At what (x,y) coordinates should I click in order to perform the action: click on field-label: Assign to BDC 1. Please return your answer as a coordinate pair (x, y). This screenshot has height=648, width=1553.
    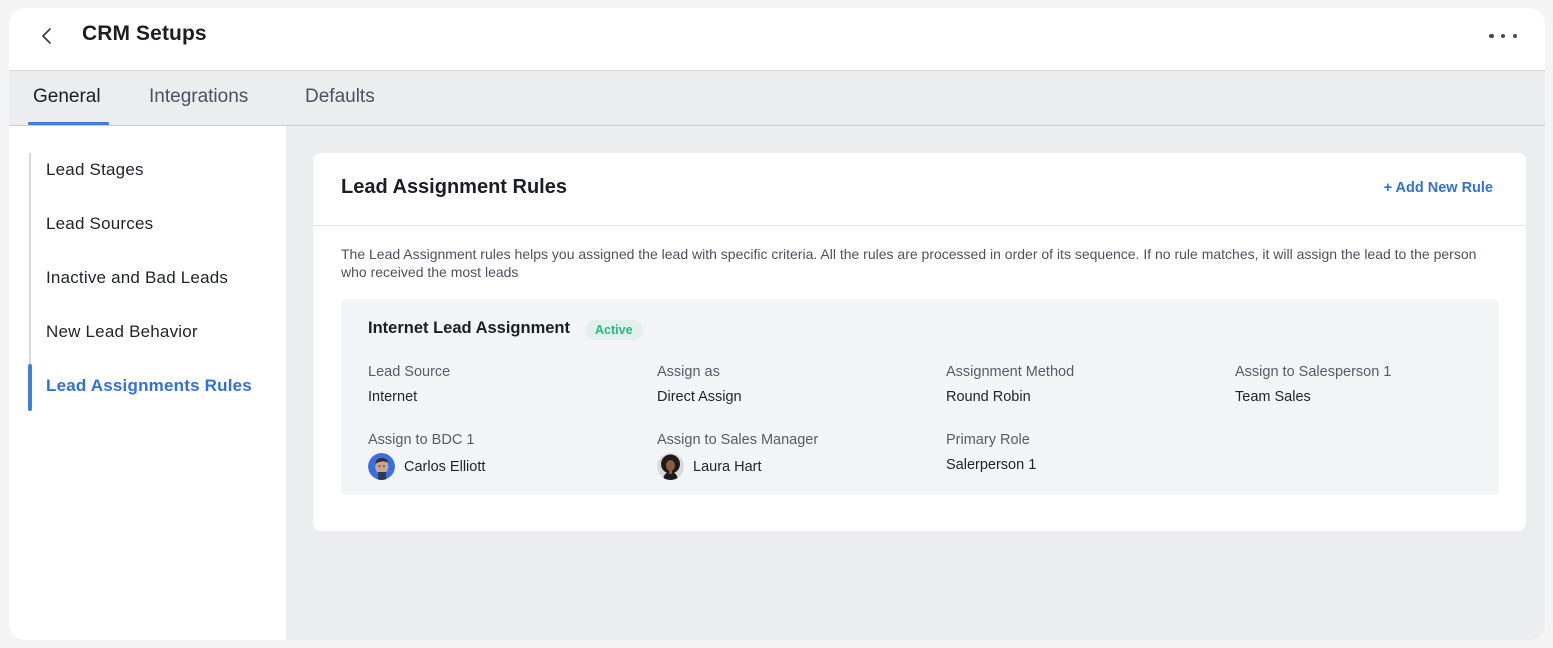
    Looking at the image, I should click on (421, 440).